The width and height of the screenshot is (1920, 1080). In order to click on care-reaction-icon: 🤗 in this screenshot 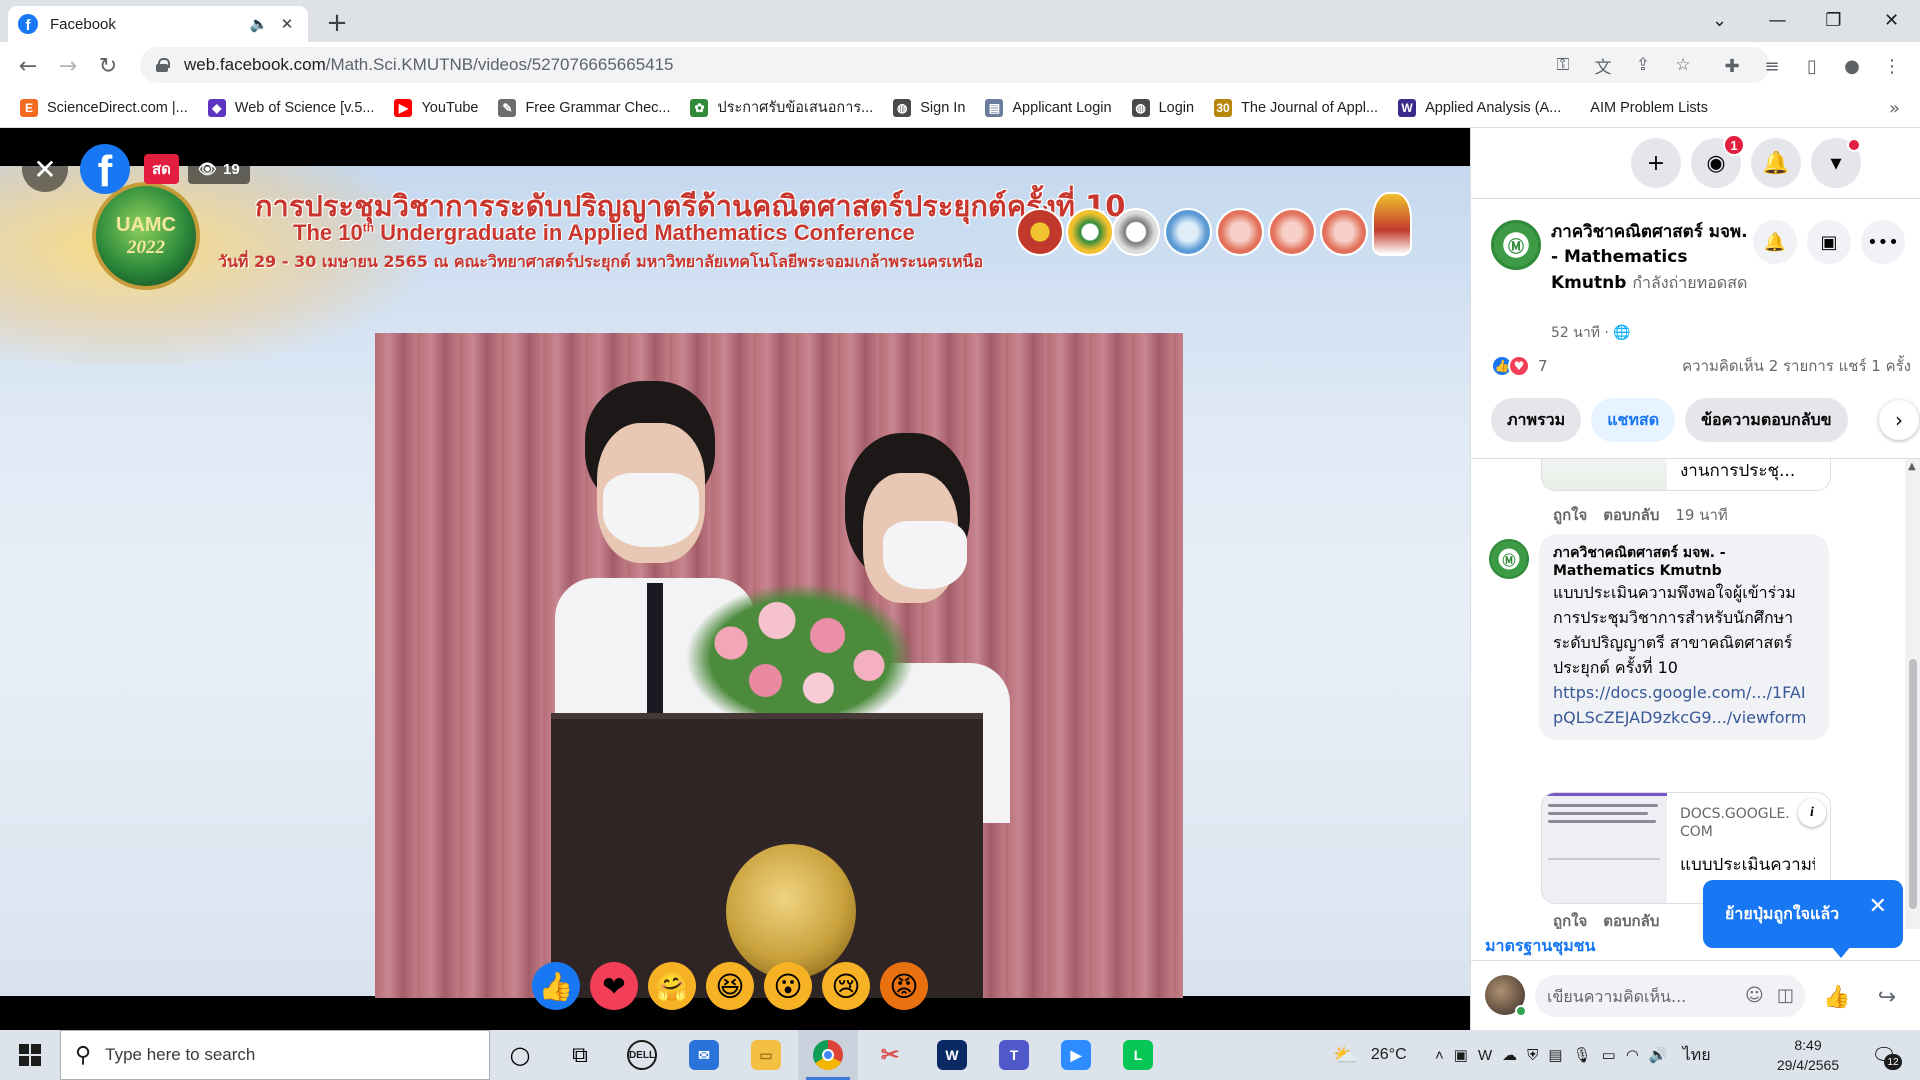, I will do `click(672, 986)`.